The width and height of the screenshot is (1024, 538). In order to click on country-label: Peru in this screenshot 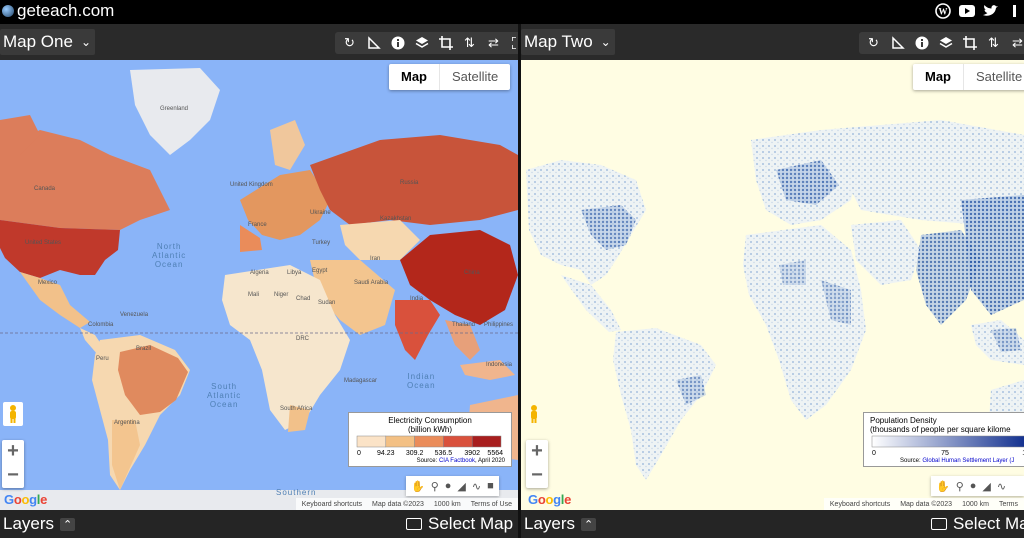, I will do `click(102, 359)`.